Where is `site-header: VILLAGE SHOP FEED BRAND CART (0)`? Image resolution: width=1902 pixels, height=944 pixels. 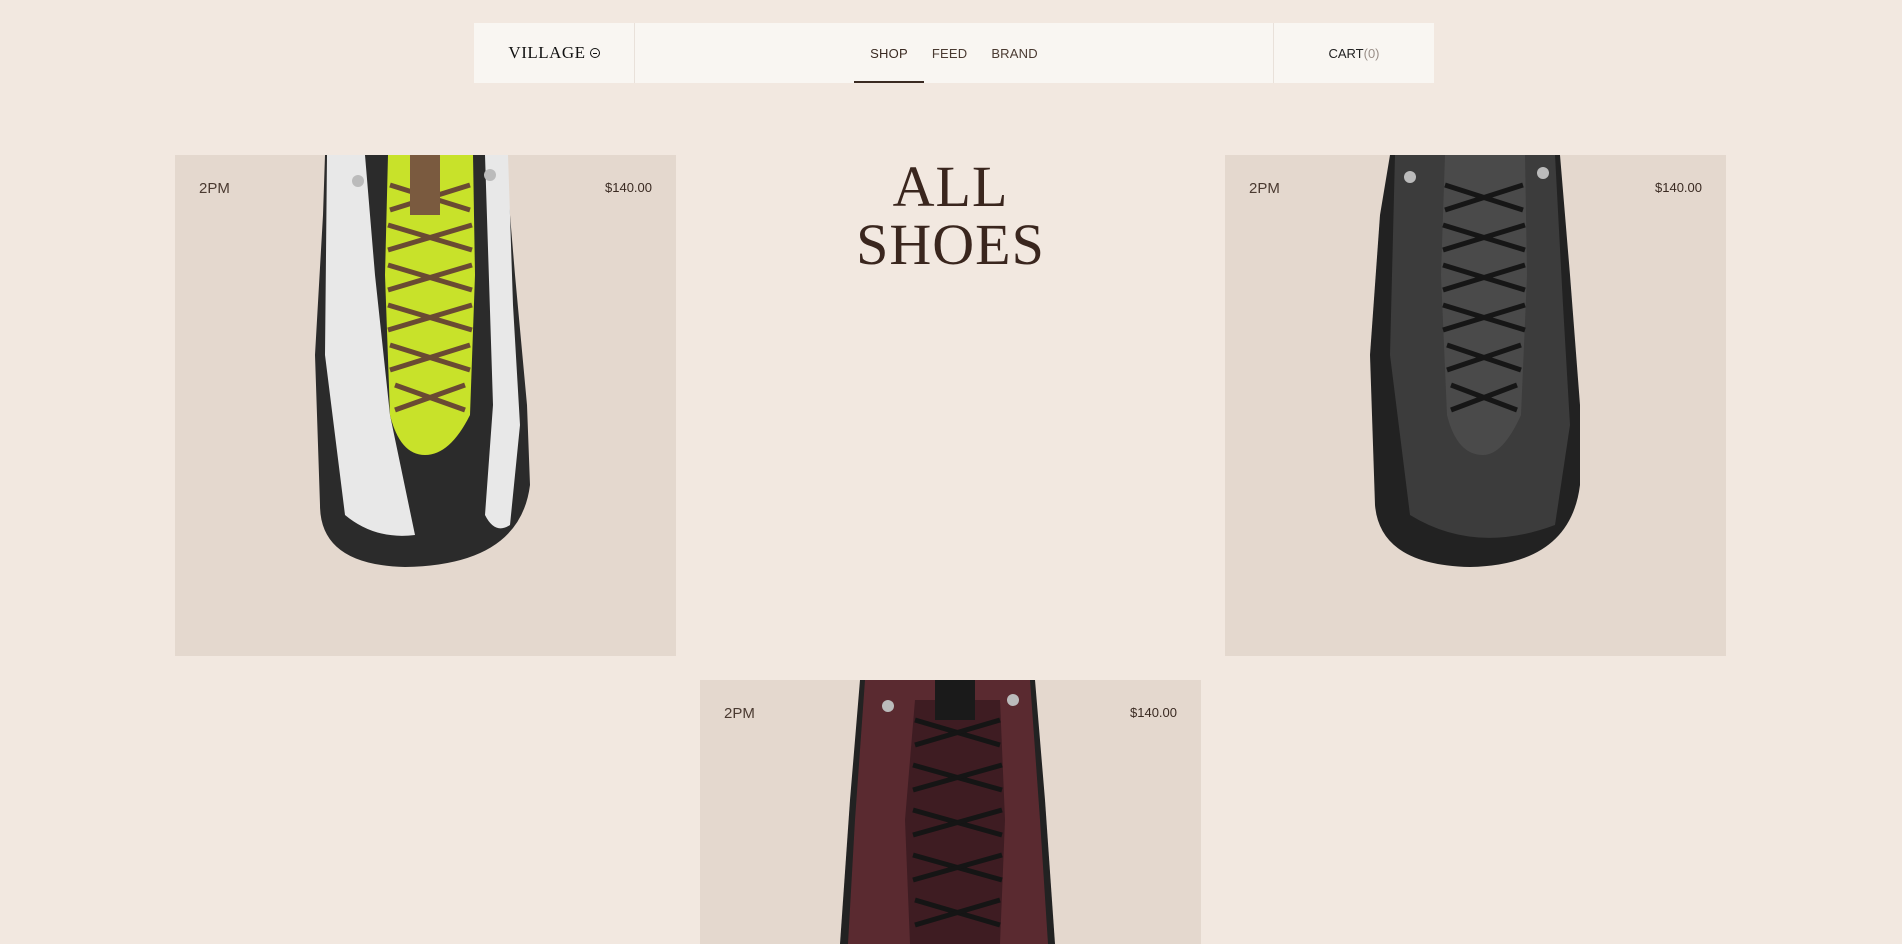
site-header: VILLAGE SHOP FEED BRAND CART (0) is located at coordinates (954, 53).